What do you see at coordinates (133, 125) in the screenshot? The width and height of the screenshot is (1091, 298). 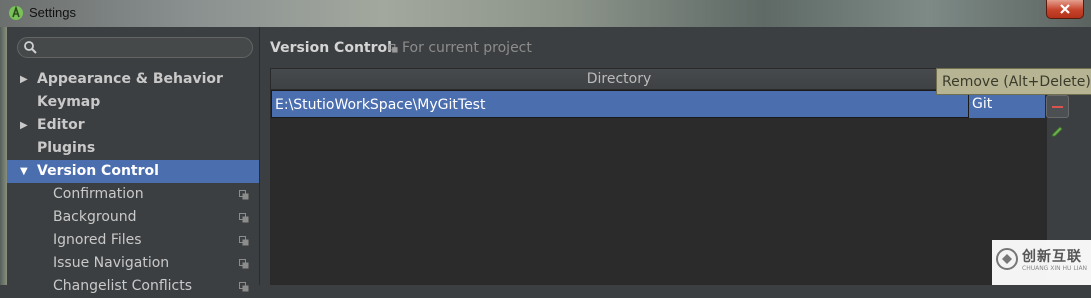 I see `sidebar-item-editor: ▶ Editor` at bounding box center [133, 125].